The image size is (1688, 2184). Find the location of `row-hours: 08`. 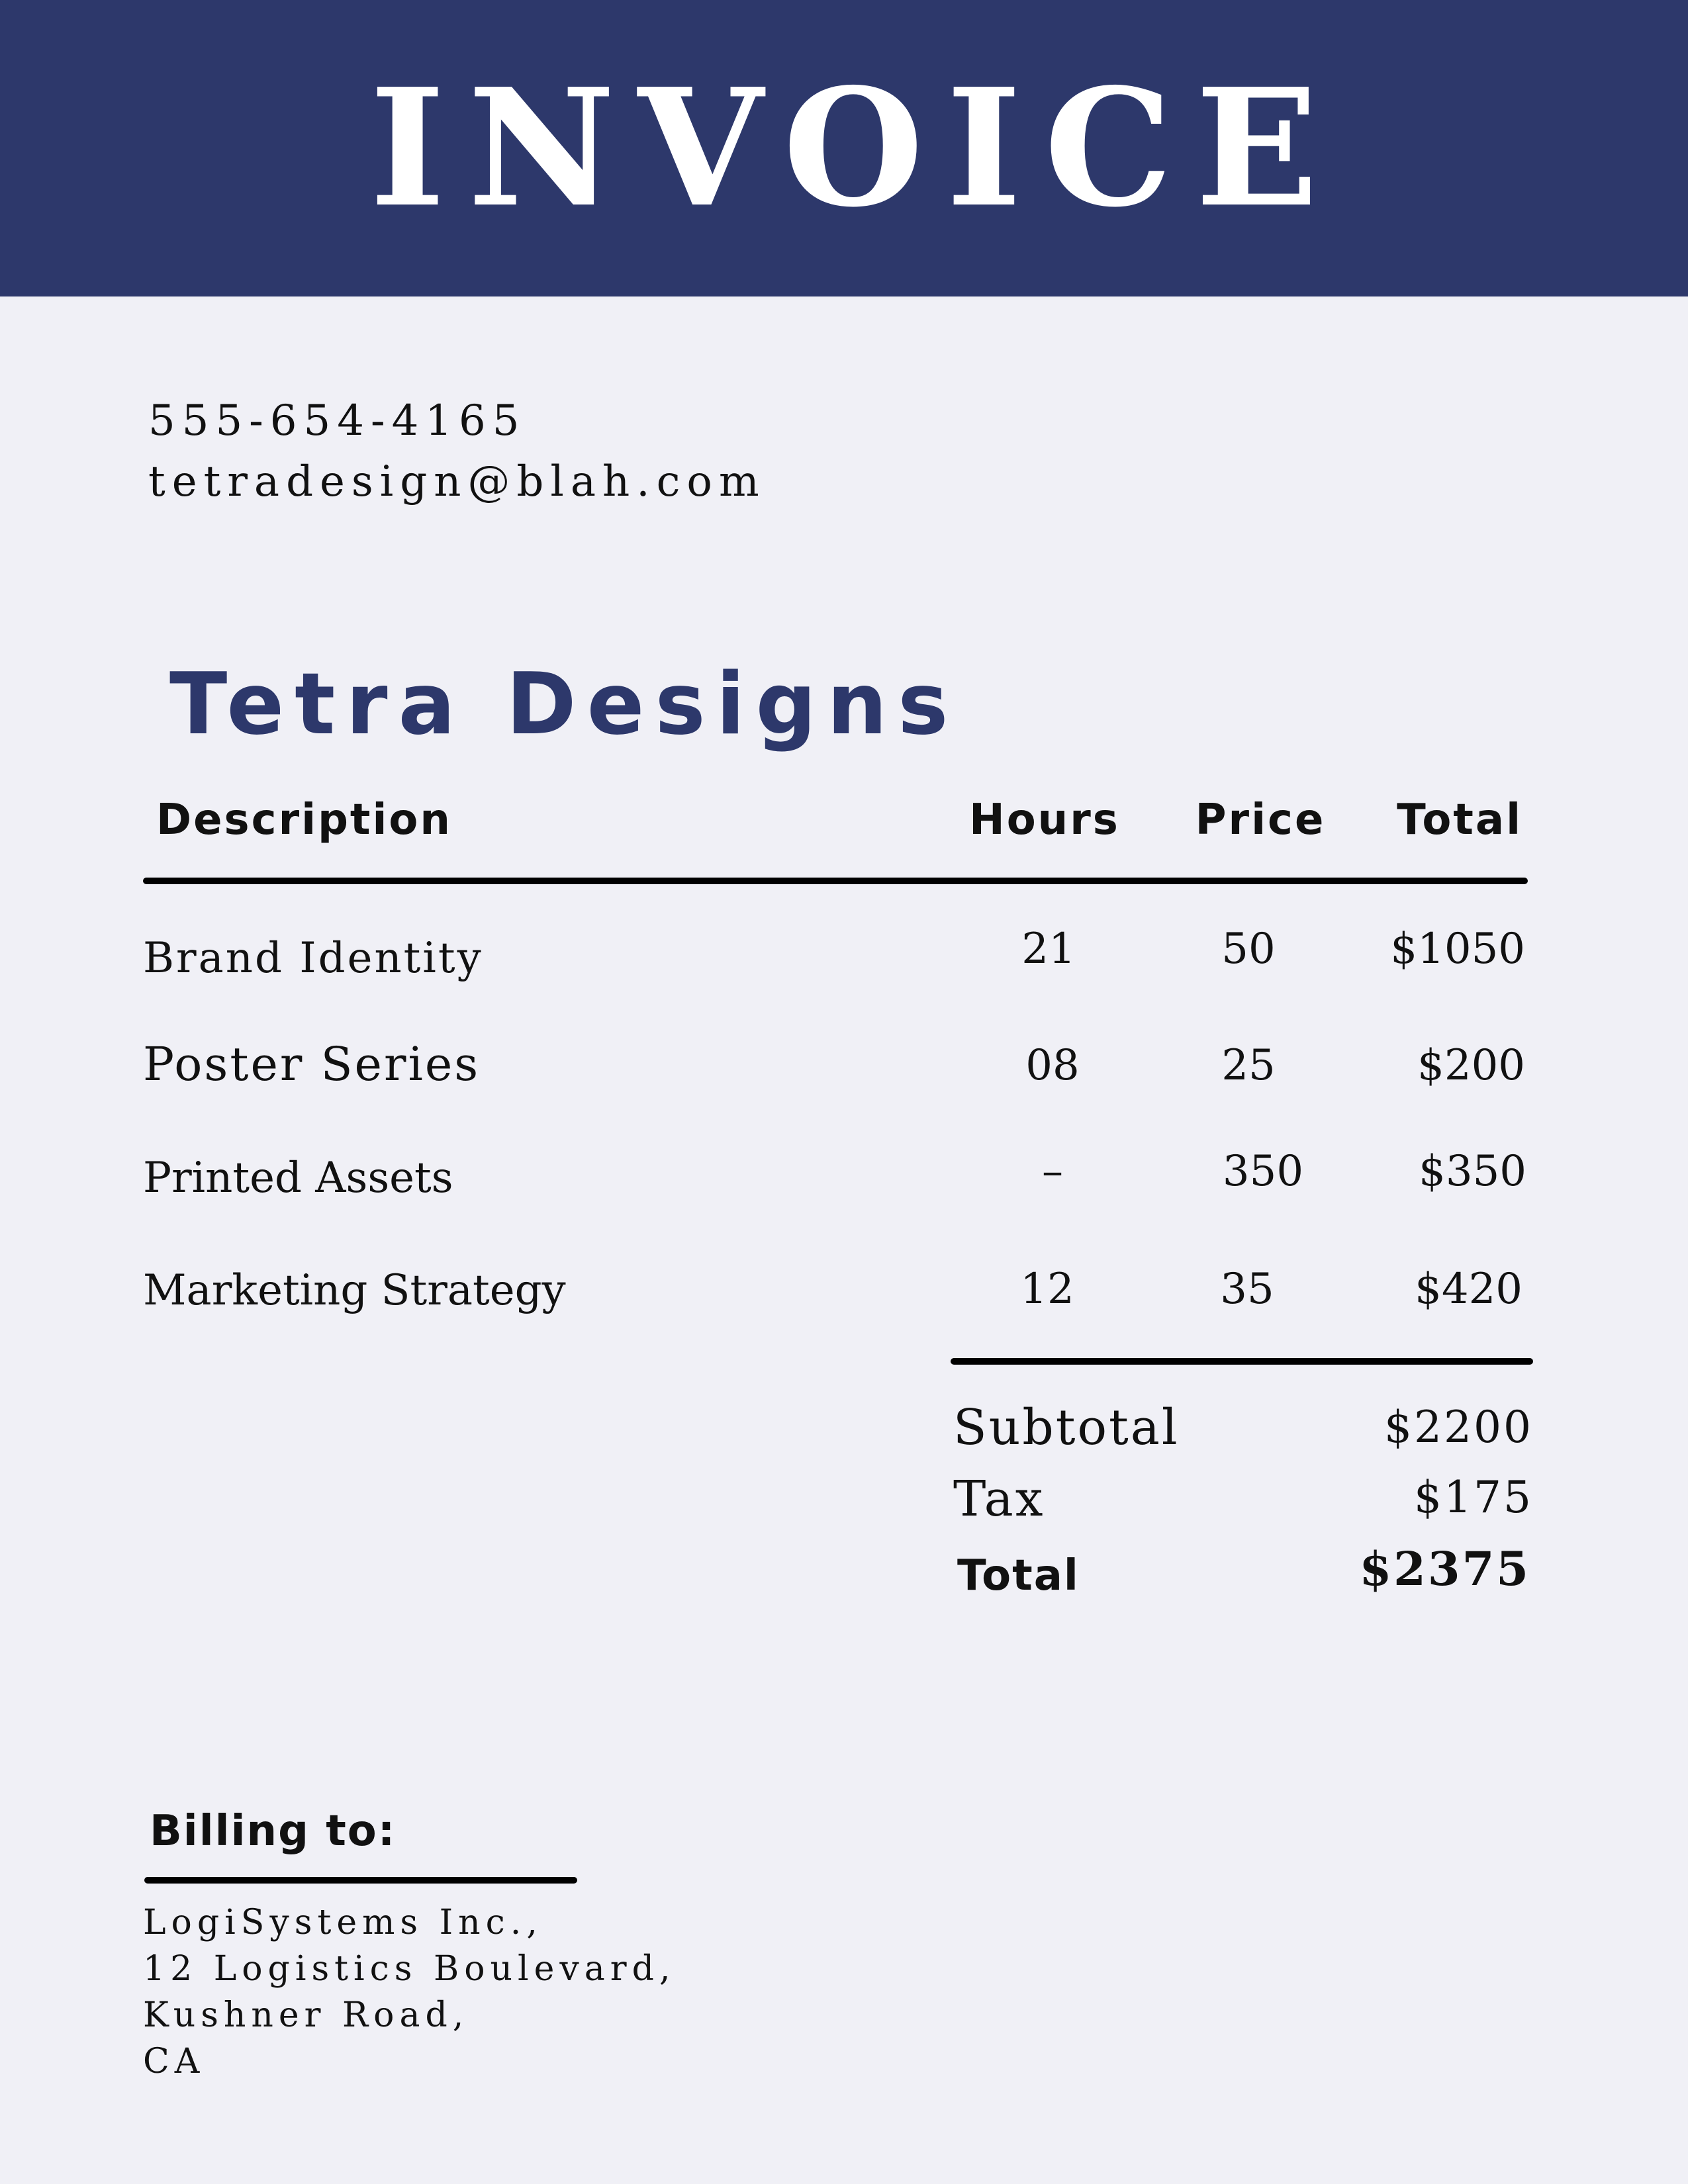

row-hours: 08 is located at coordinates (1052, 1065).